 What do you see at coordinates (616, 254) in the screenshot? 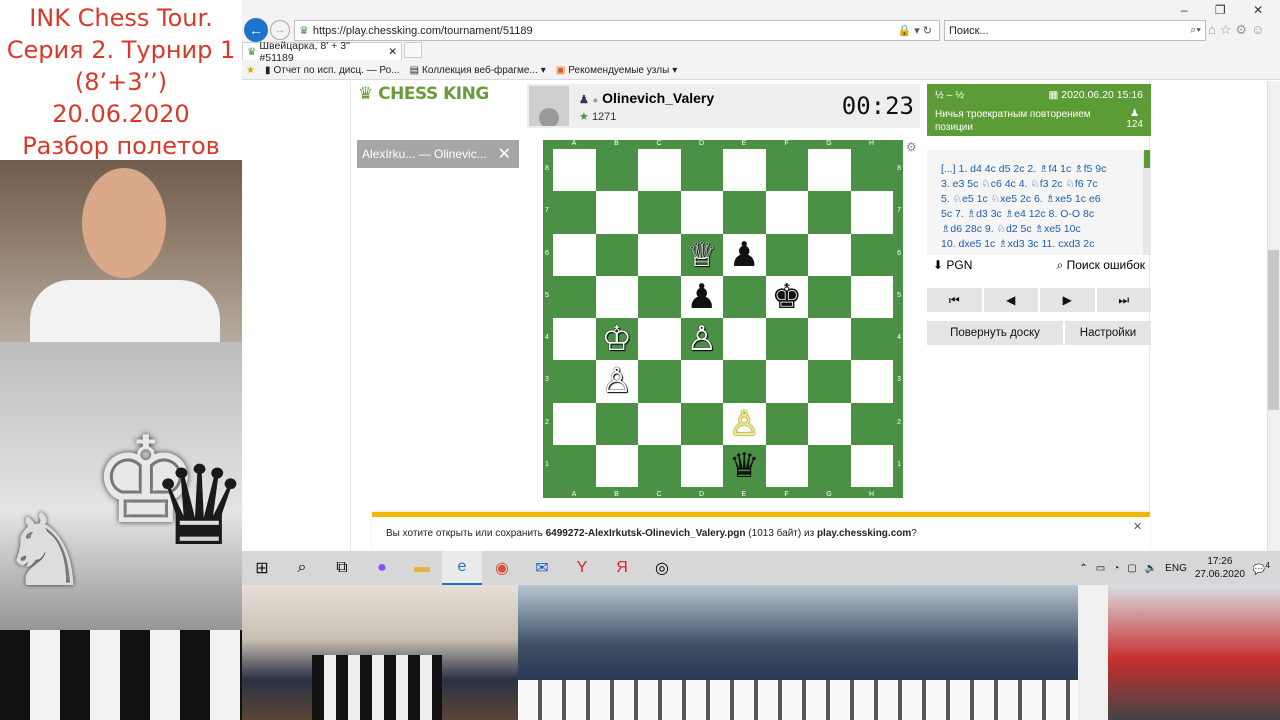
I see `square-b6` at bounding box center [616, 254].